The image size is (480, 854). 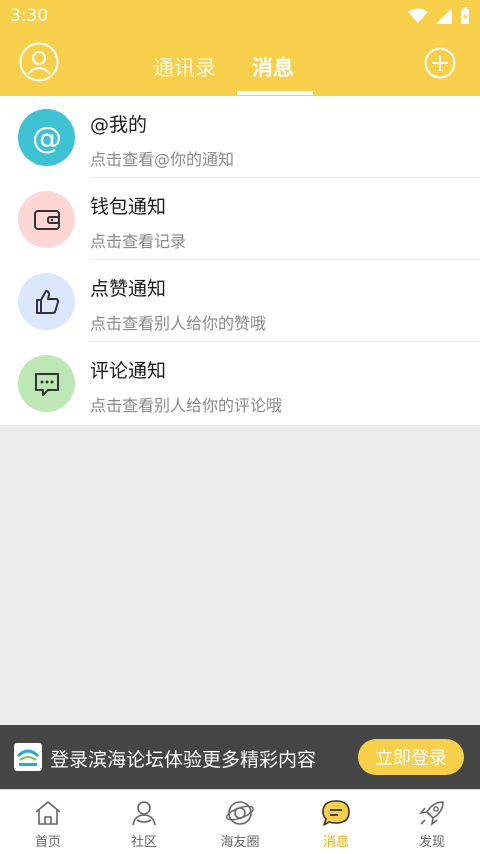 What do you see at coordinates (240, 842) in the screenshot?
I see `nav-label: 海友圈` at bounding box center [240, 842].